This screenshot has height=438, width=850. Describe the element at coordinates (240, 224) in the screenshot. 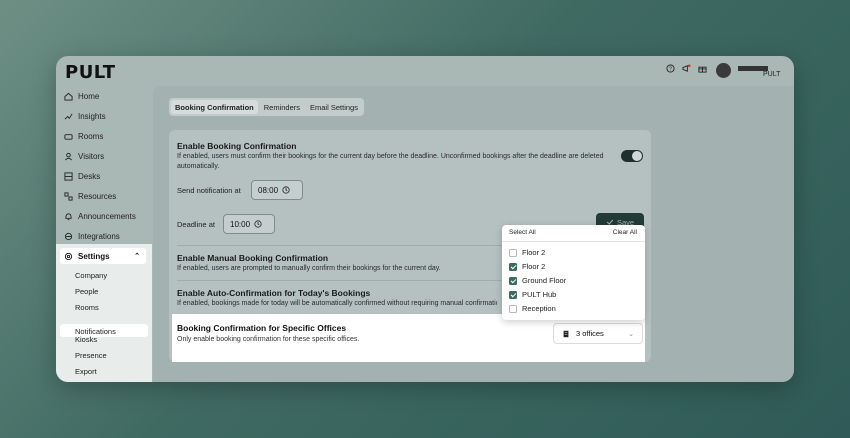

I see `deadline-time-value: 10:00` at that location.